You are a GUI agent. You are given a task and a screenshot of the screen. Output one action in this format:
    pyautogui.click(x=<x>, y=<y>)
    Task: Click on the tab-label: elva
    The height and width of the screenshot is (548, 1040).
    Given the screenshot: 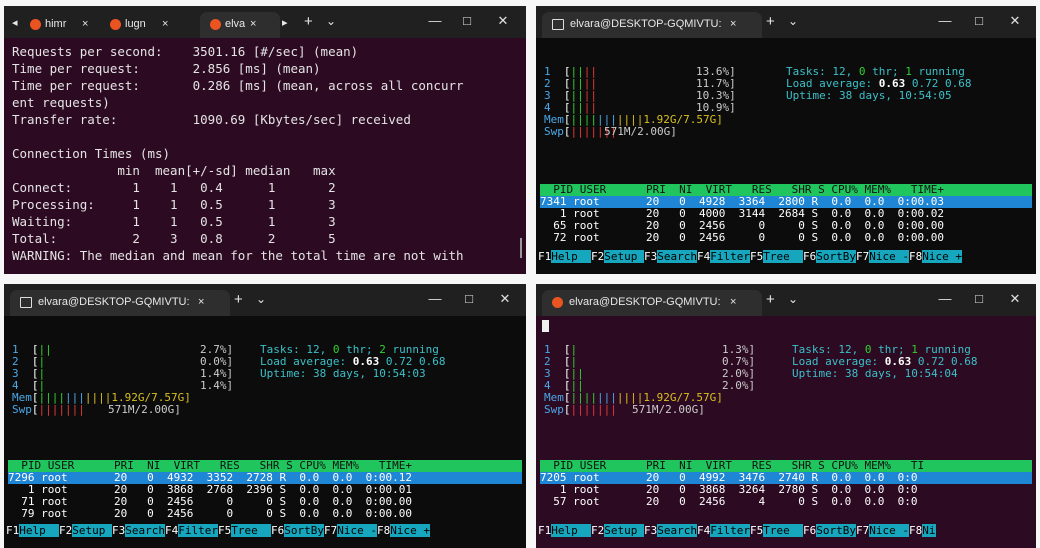 What is the action you would take?
    pyautogui.click(x=235, y=24)
    